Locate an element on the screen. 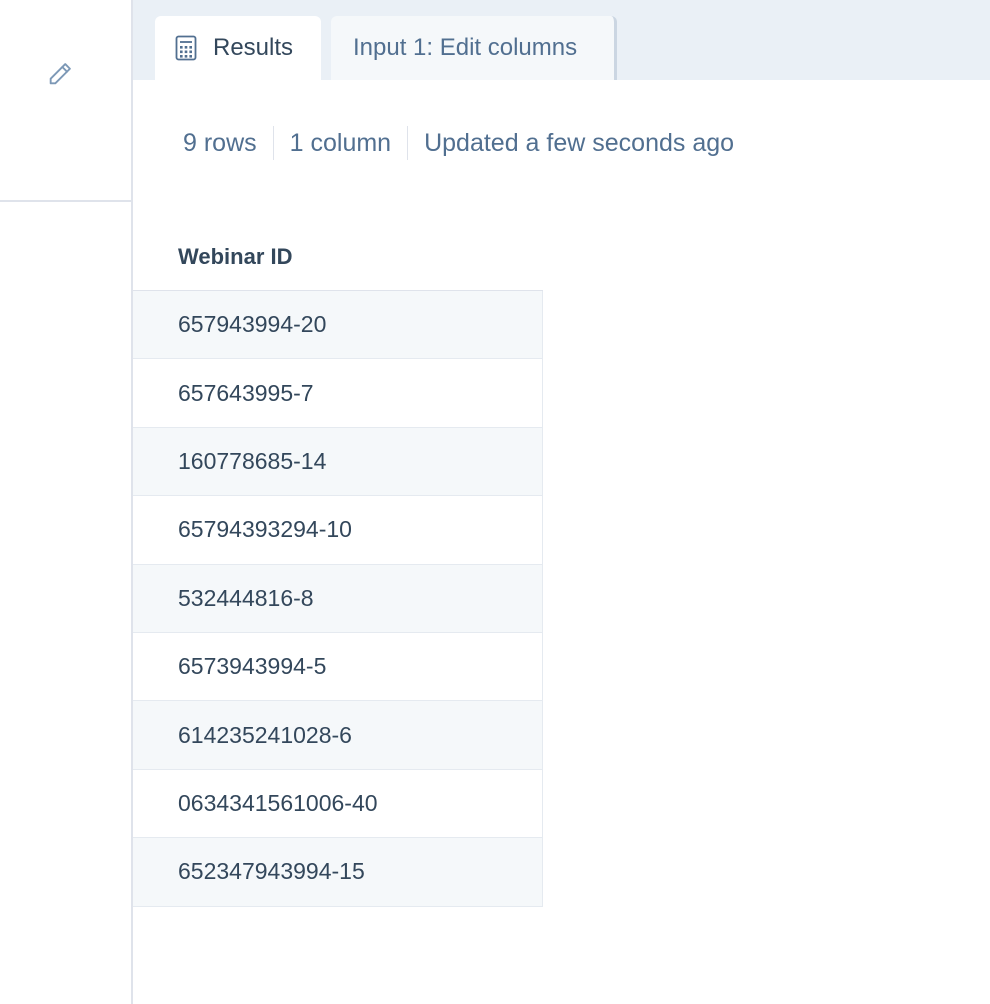 This screenshot has height=1004, width=990. sidebar-header is located at coordinates (65, 101).